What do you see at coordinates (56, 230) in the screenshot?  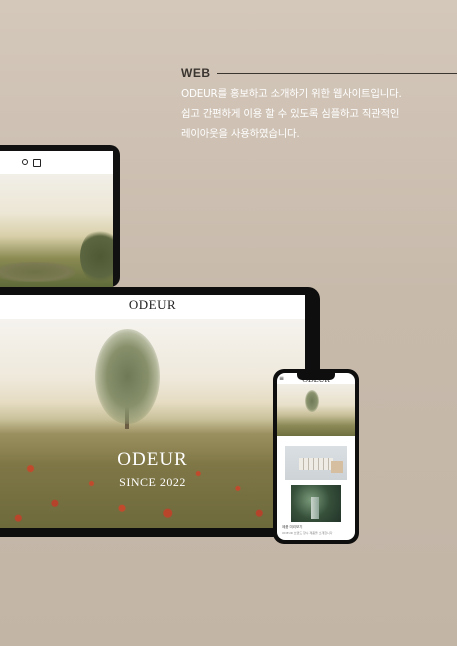 I see `laptop-hero-image` at bounding box center [56, 230].